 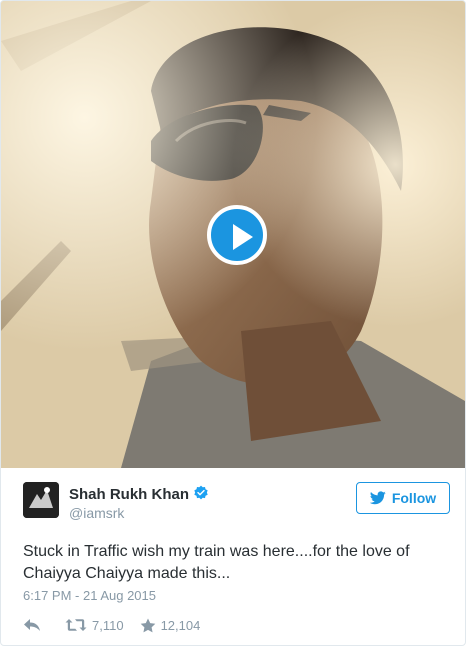 I want to click on author-handle: @iamsrk, so click(x=96, y=513).